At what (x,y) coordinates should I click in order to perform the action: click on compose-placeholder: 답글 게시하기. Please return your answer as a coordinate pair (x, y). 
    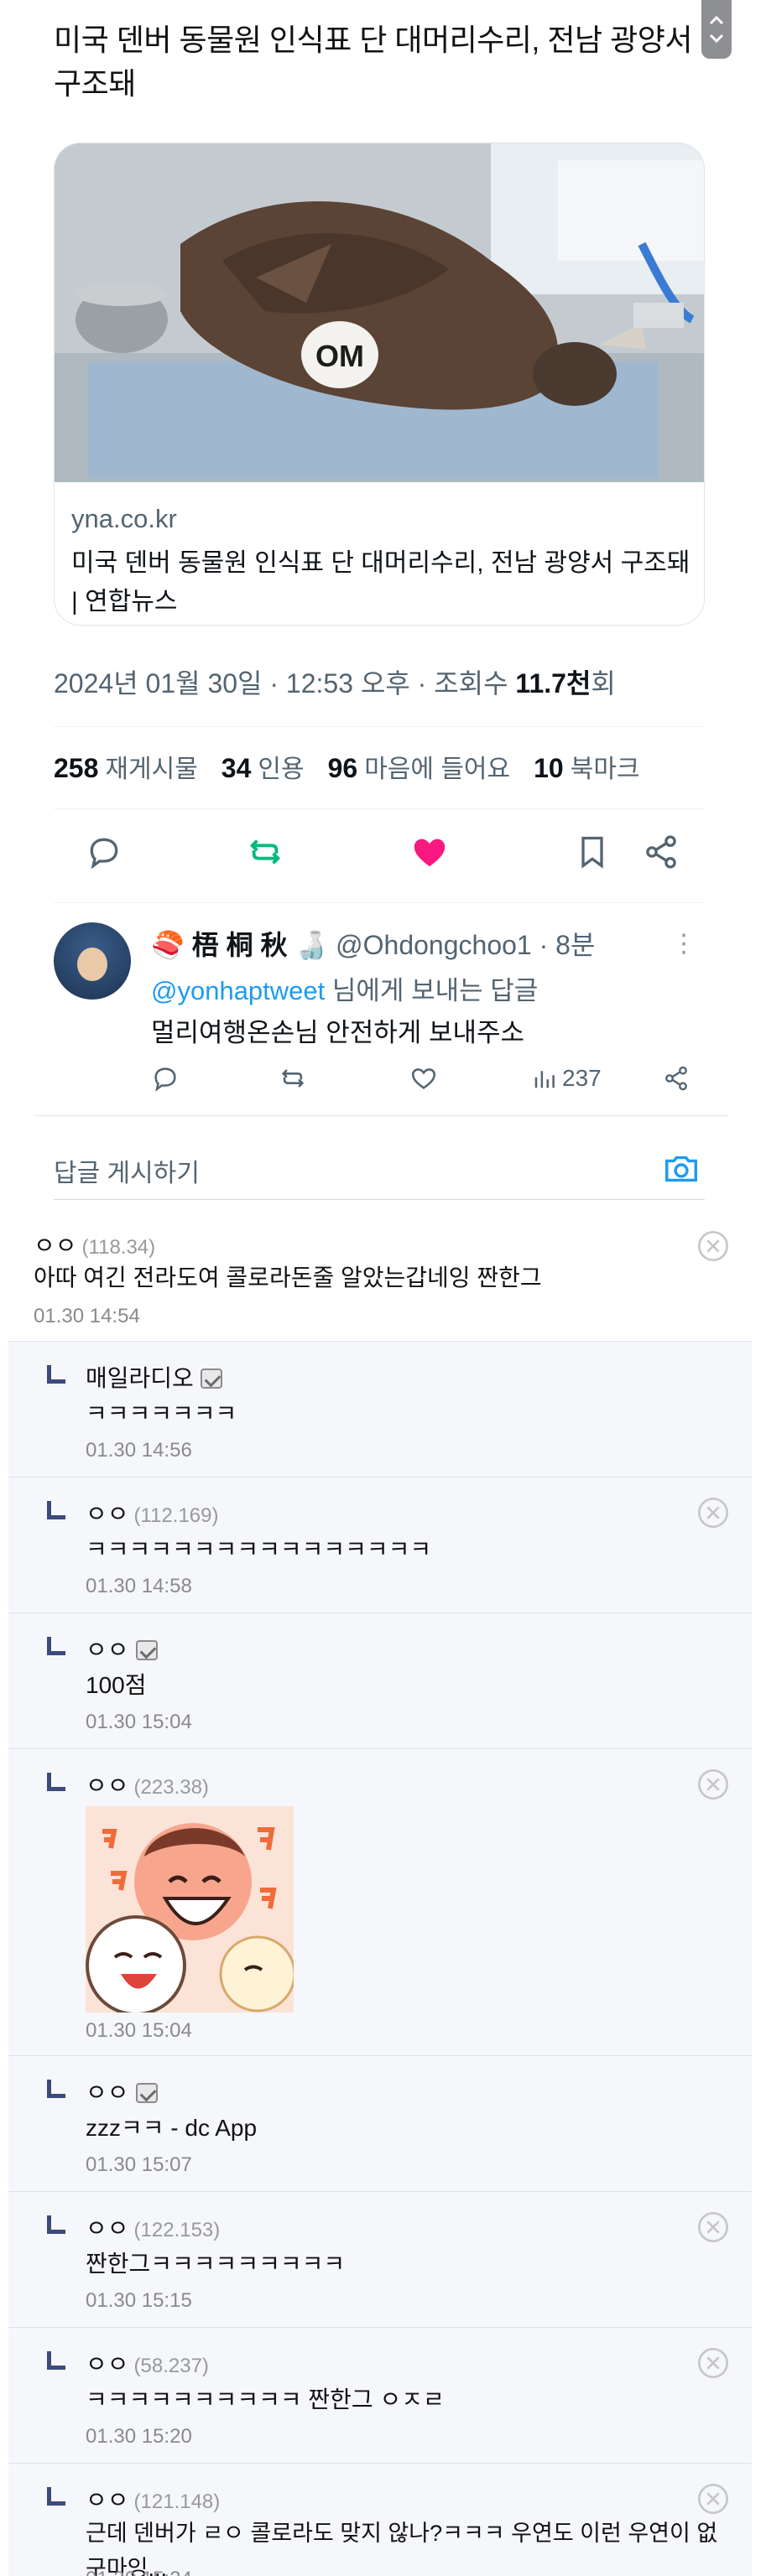
    Looking at the image, I should click on (127, 1170).